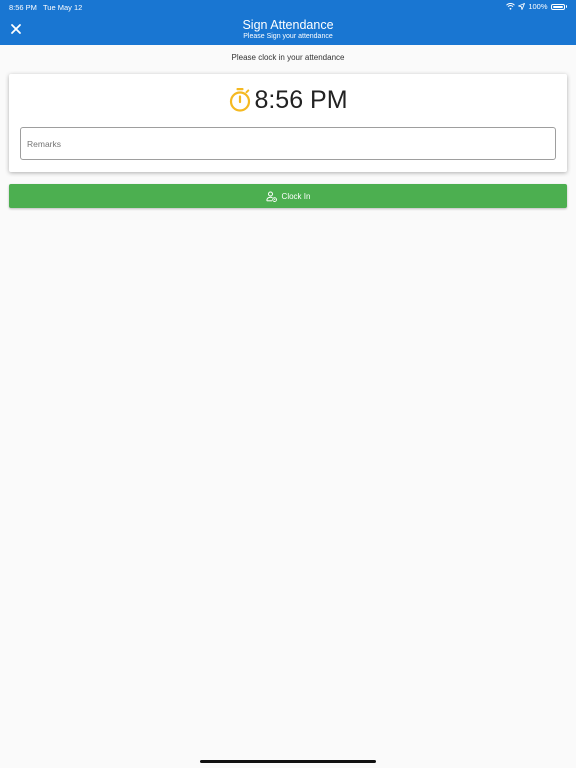  Describe the element at coordinates (288, 123) in the screenshot. I see `attendance-card: 8:56 PM` at that location.